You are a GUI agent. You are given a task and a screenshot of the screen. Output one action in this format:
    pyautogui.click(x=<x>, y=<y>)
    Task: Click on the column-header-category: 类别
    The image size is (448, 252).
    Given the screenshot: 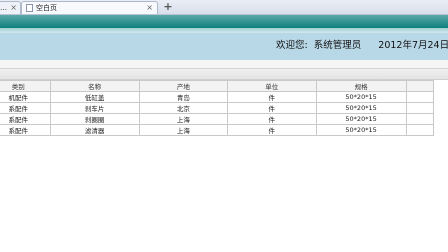 What is the action you would take?
    pyautogui.click(x=25, y=86)
    